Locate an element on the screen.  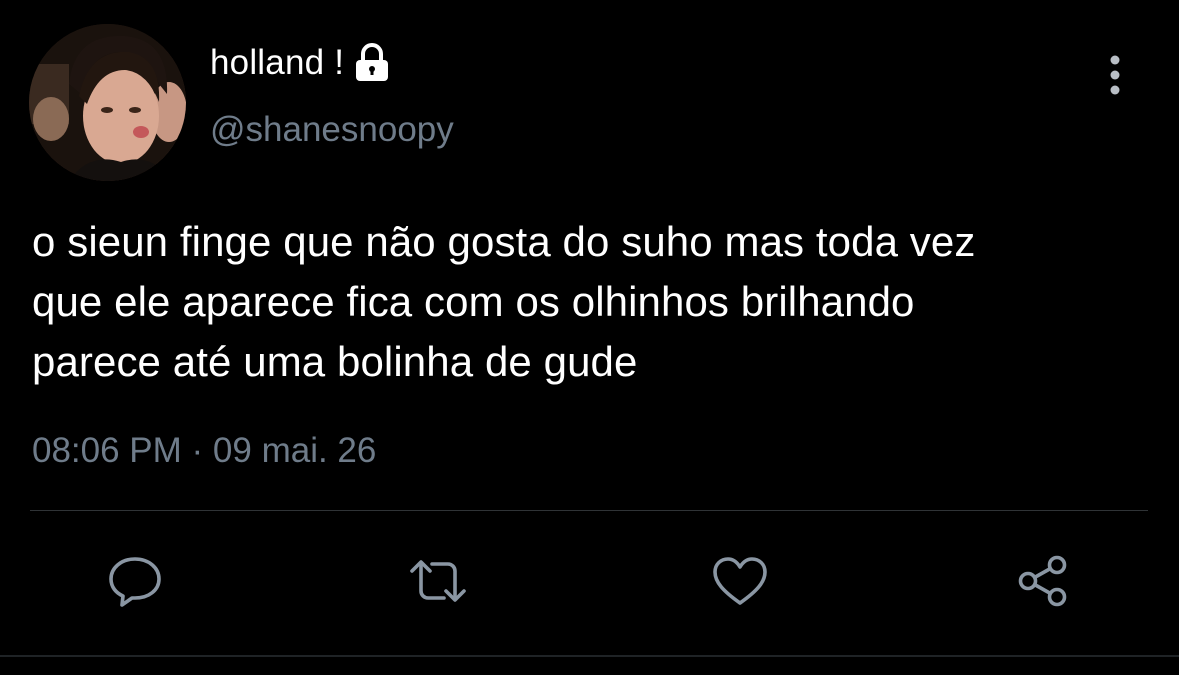
display-name: holland ! is located at coordinates (277, 63).